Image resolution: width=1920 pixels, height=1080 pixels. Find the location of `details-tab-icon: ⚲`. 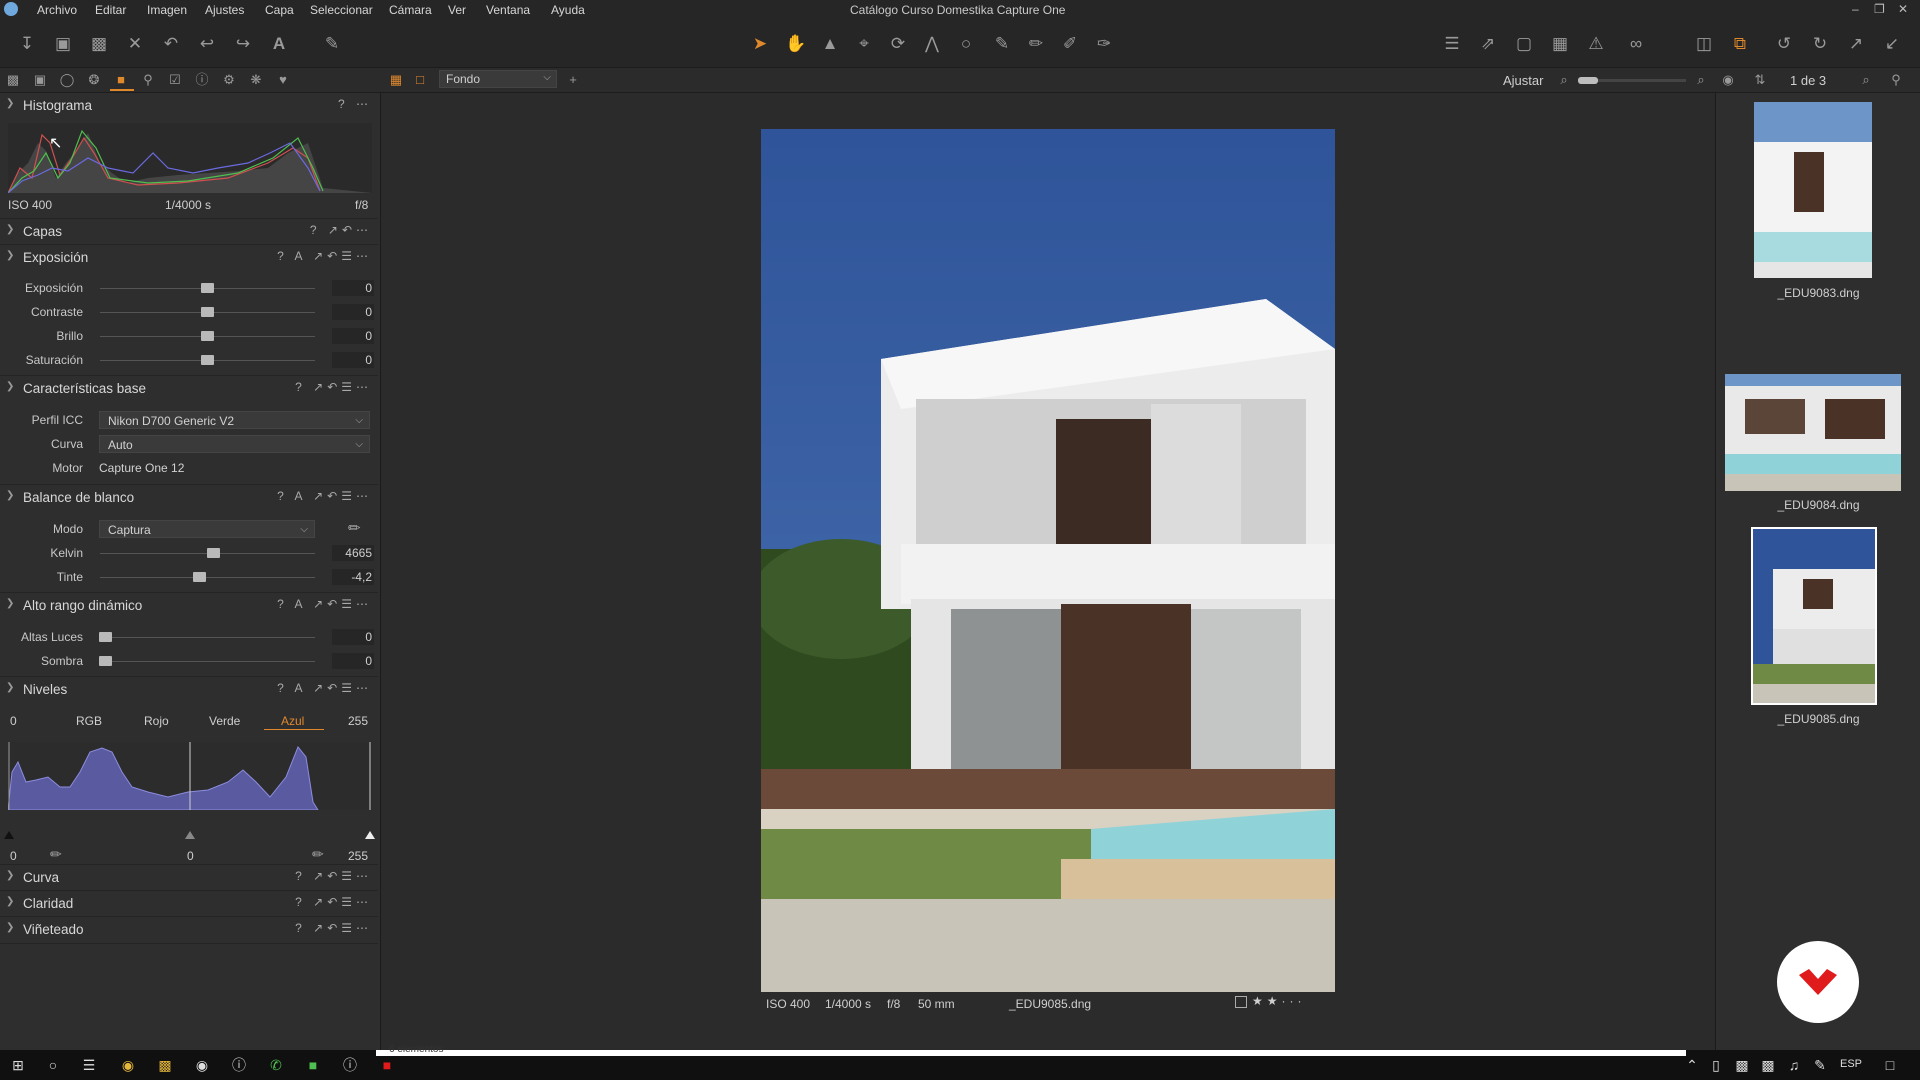

details-tab-icon: ⚲ is located at coordinates (148, 80).